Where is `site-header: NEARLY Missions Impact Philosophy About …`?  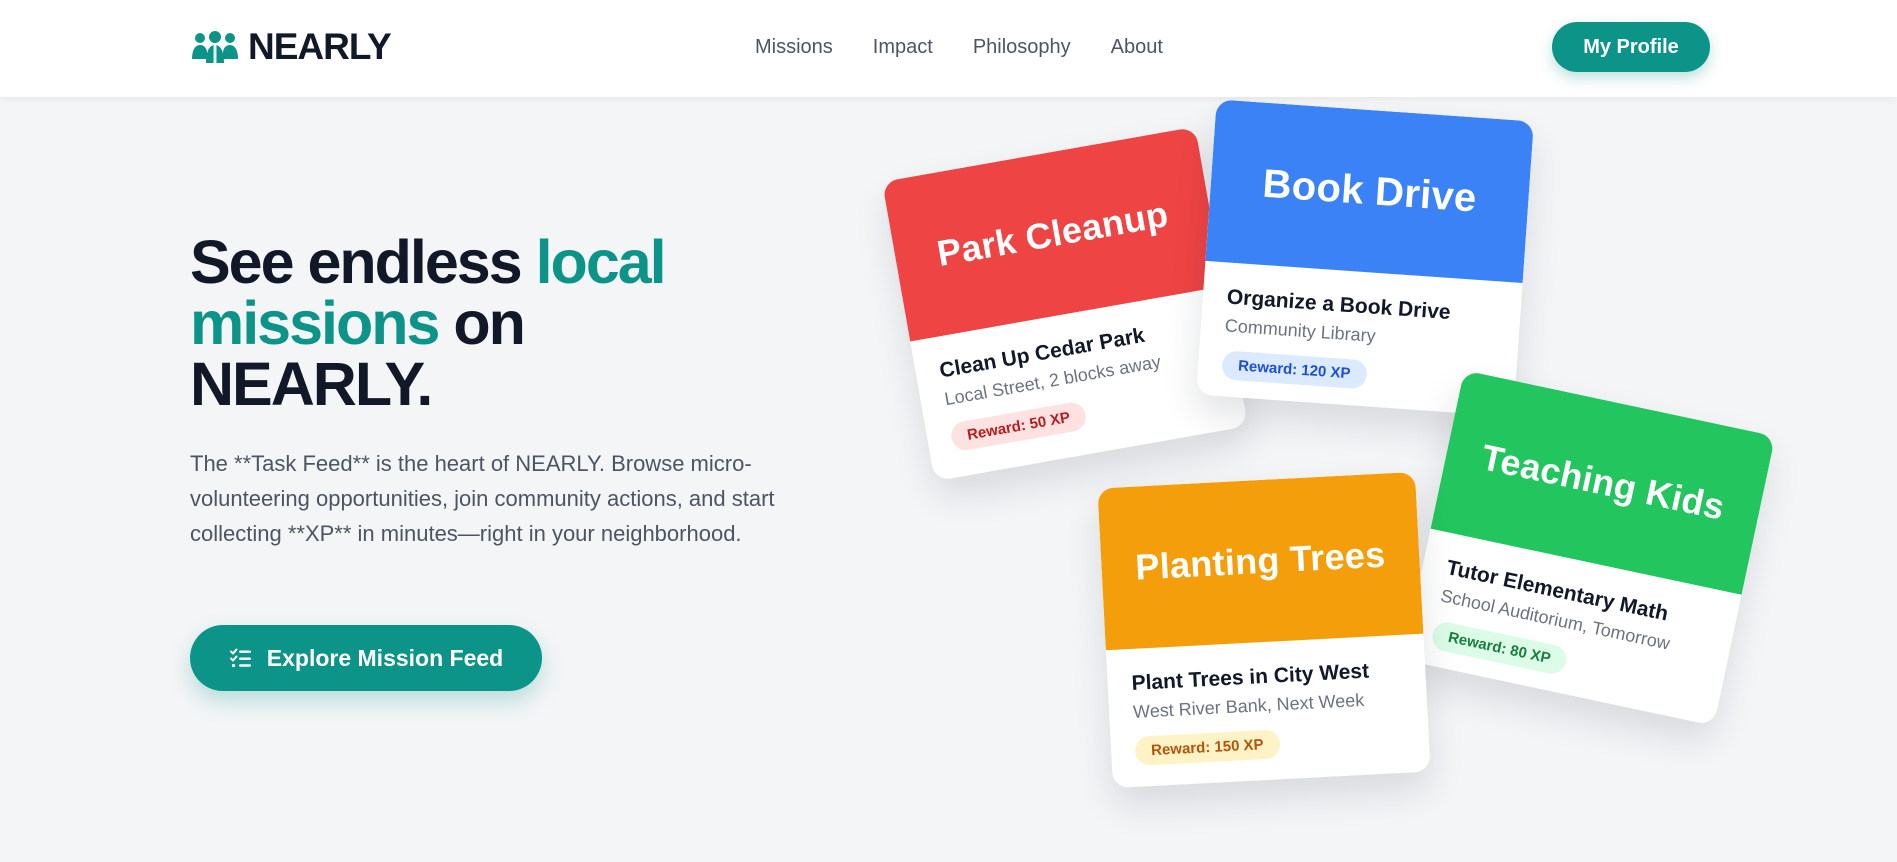
site-header: NEARLY Missions Impact Philosophy About … is located at coordinates (948, 48).